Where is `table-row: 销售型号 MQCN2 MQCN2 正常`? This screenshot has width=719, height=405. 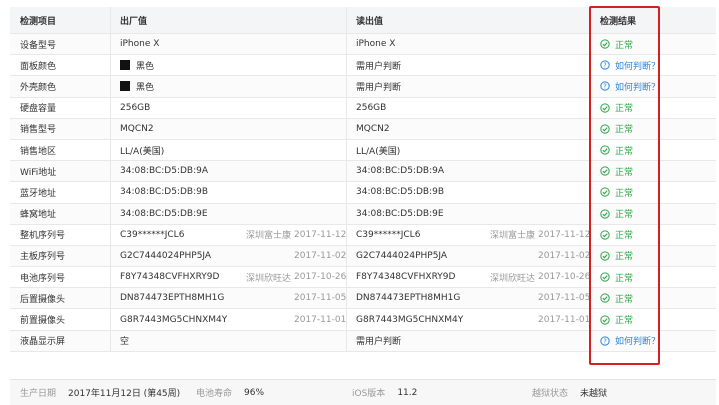 table-row: 销售型号 MQCN2 MQCN2 正常 is located at coordinates (363, 129).